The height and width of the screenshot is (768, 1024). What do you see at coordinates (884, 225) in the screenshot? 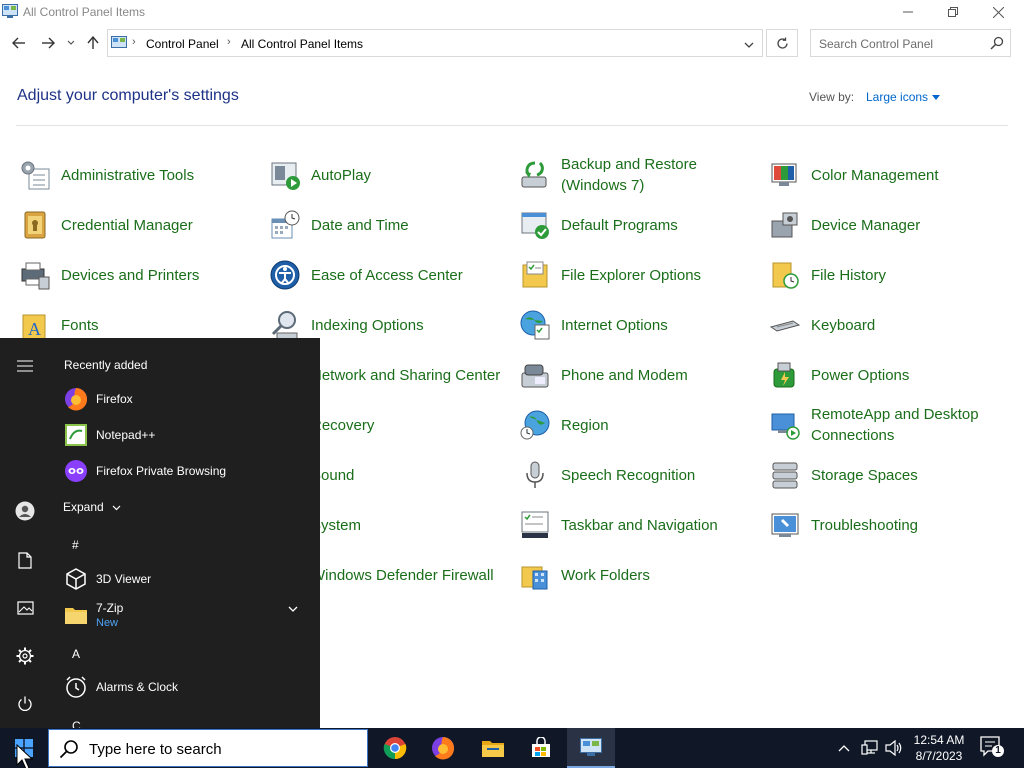
I see `item-device-manager: Device Manager` at bounding box center [884, 225].